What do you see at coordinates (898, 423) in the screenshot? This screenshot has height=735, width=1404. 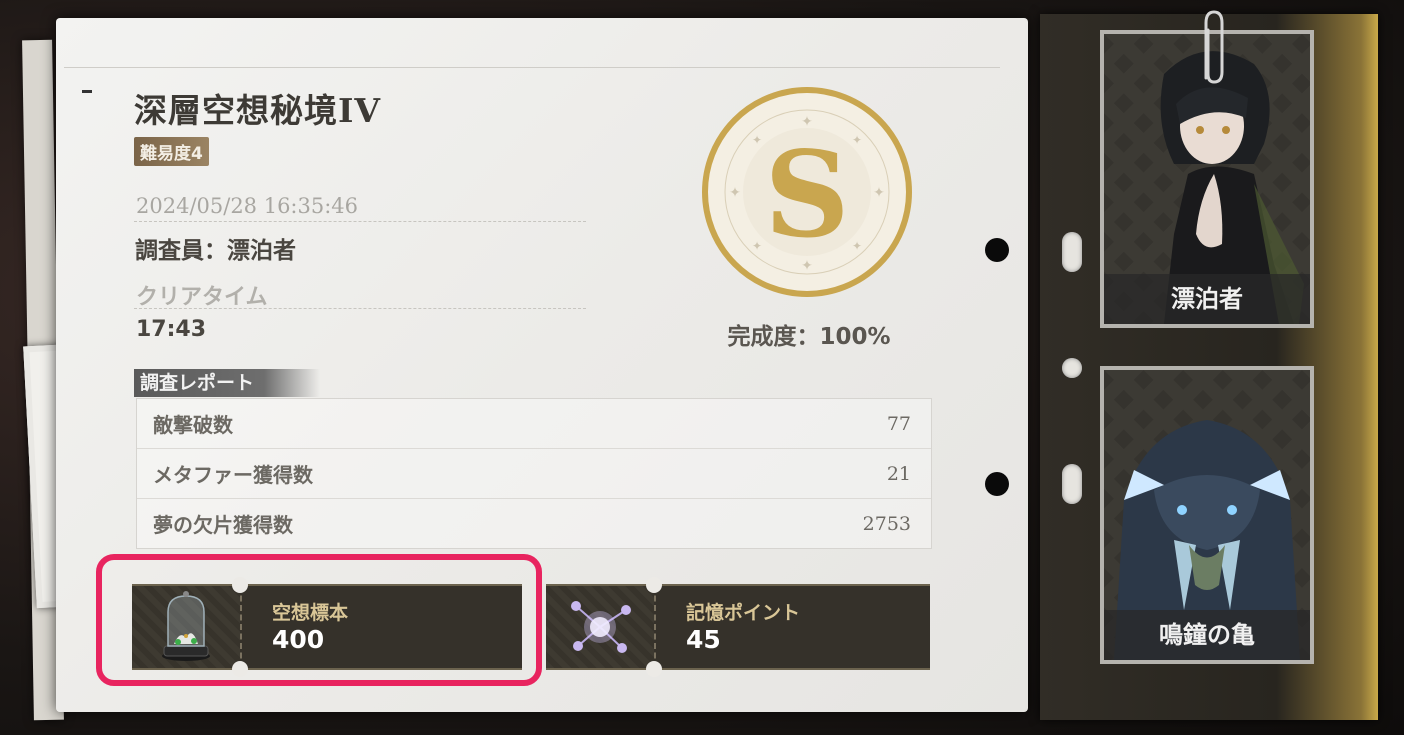 I see `report-row-value: 77` at bounding box center [898, 423].